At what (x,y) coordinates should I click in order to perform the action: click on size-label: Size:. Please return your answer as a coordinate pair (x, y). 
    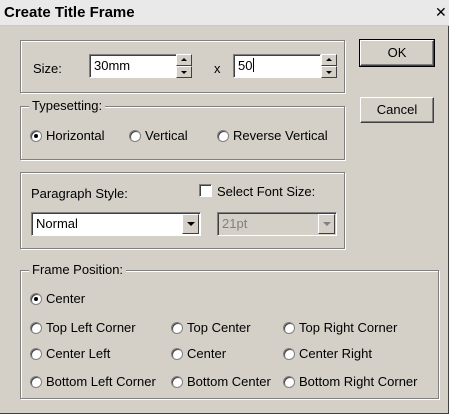
    Looking at the image, I should click on (47, 68).